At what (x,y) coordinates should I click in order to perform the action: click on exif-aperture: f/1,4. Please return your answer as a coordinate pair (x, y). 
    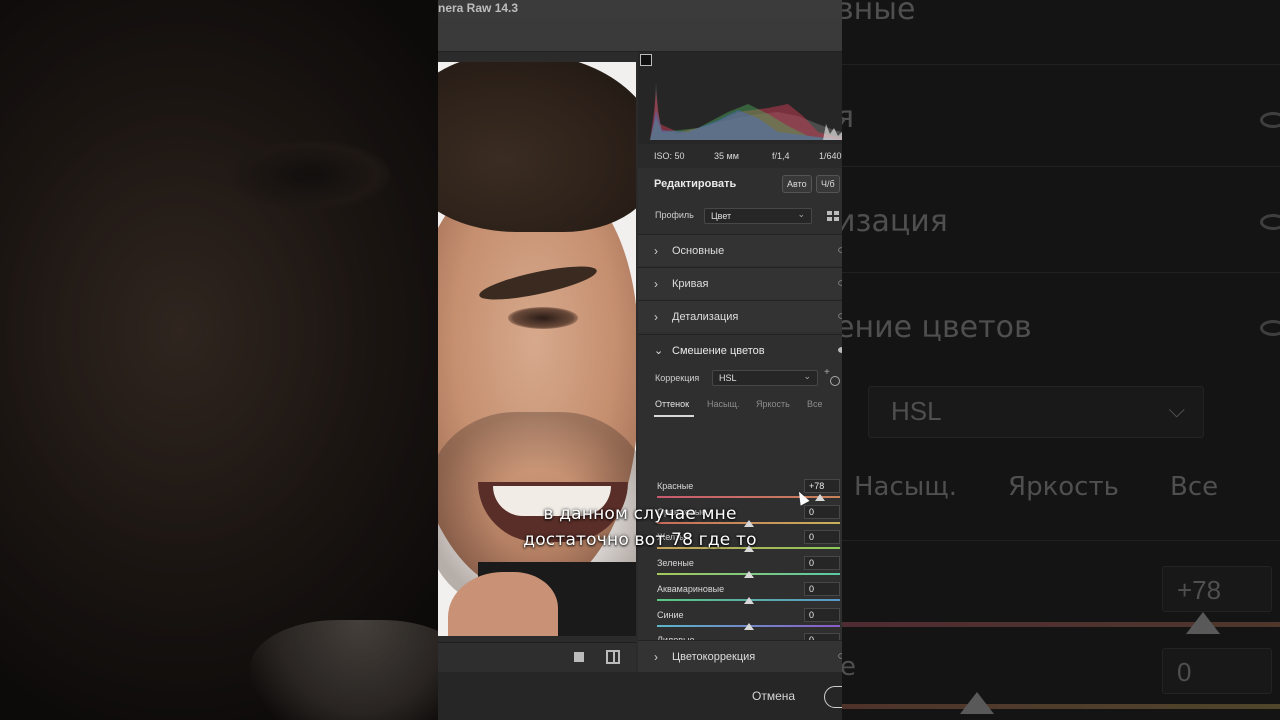
    Looking at the image, I should click on (781, 156).